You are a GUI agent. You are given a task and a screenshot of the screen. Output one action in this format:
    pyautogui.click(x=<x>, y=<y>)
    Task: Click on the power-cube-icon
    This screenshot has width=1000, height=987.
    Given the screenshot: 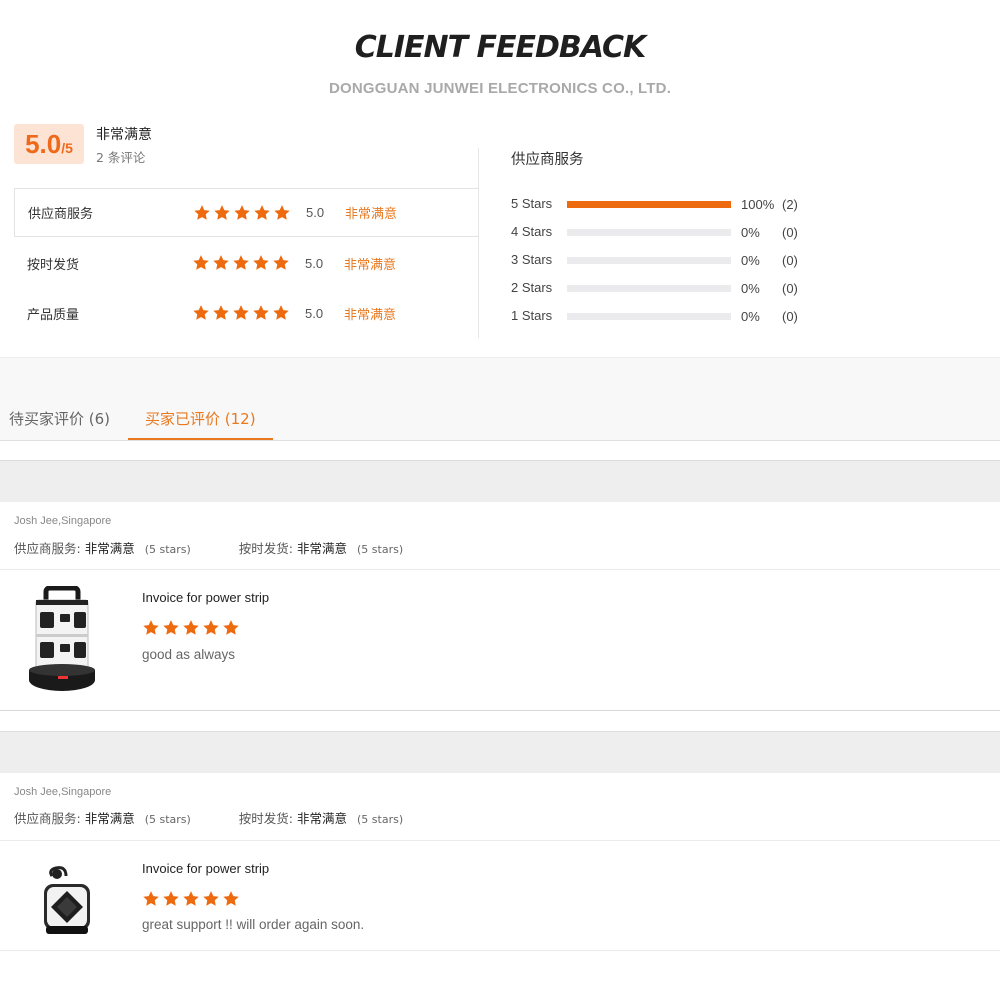 What is the action you would take?
    pyautogui.click(x=62, y=903)
    